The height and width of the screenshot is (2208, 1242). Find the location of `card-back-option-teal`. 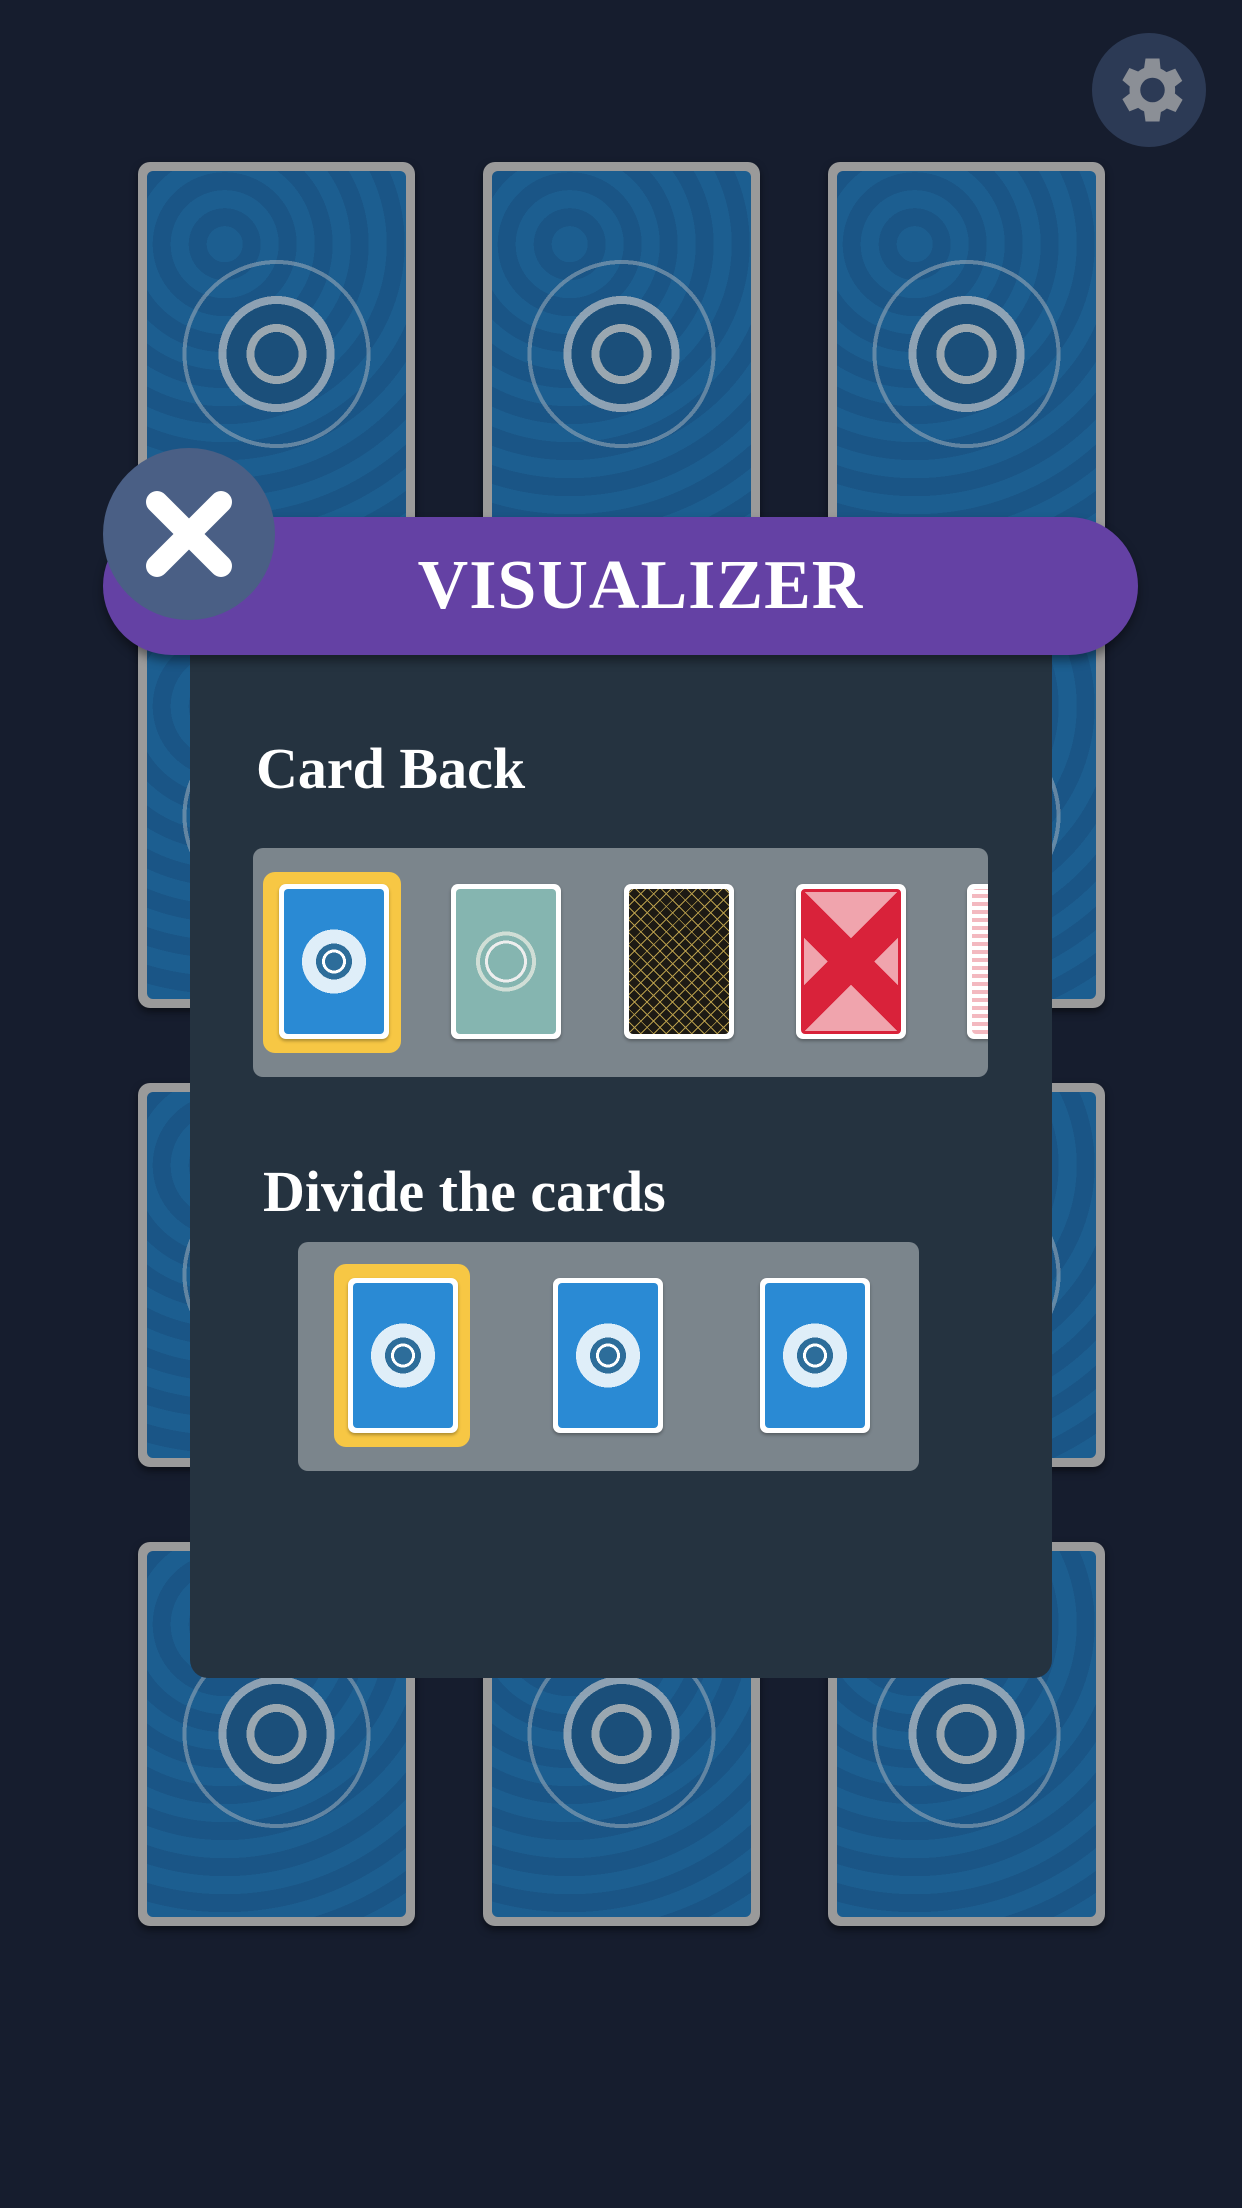

card-back-option-teal is located at coordinates (506, 961).